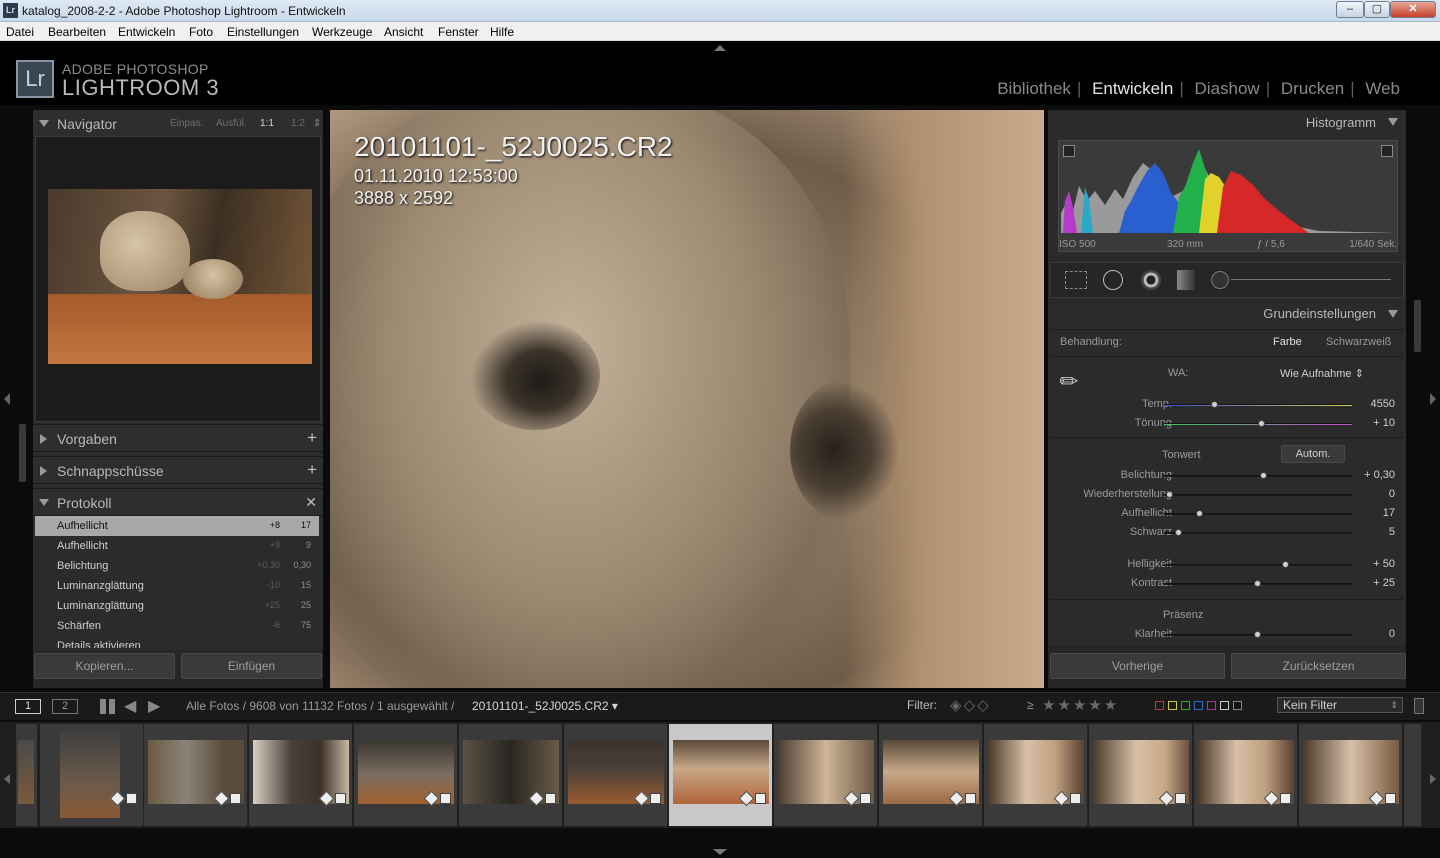 The width and height of the screenshot is (1440, 858). I want to click on grid-view-icon, so click(107, 706).